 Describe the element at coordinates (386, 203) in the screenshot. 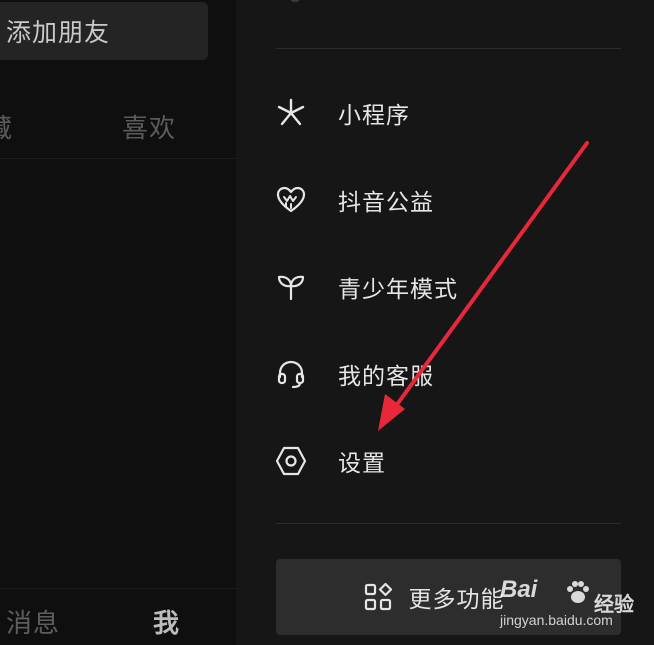

I see `menu-label: 抖音公益` at that location.